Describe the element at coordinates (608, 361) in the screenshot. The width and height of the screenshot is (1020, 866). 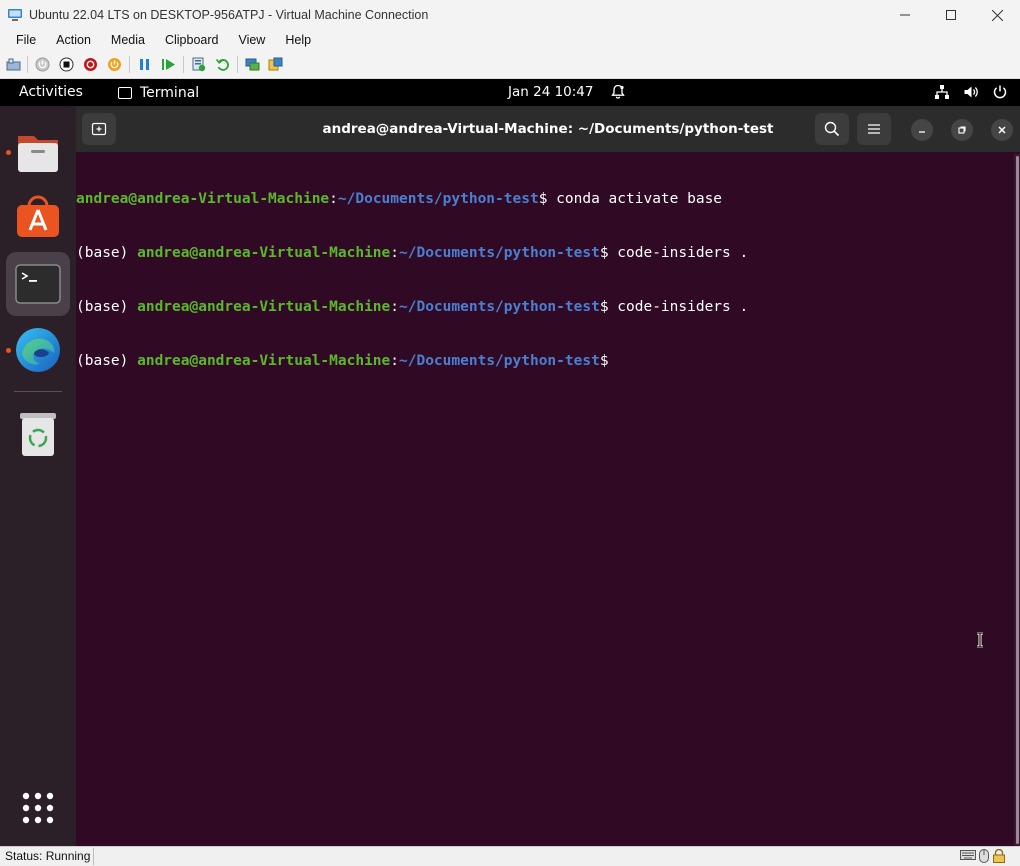
I see `command-text: $` at that location.